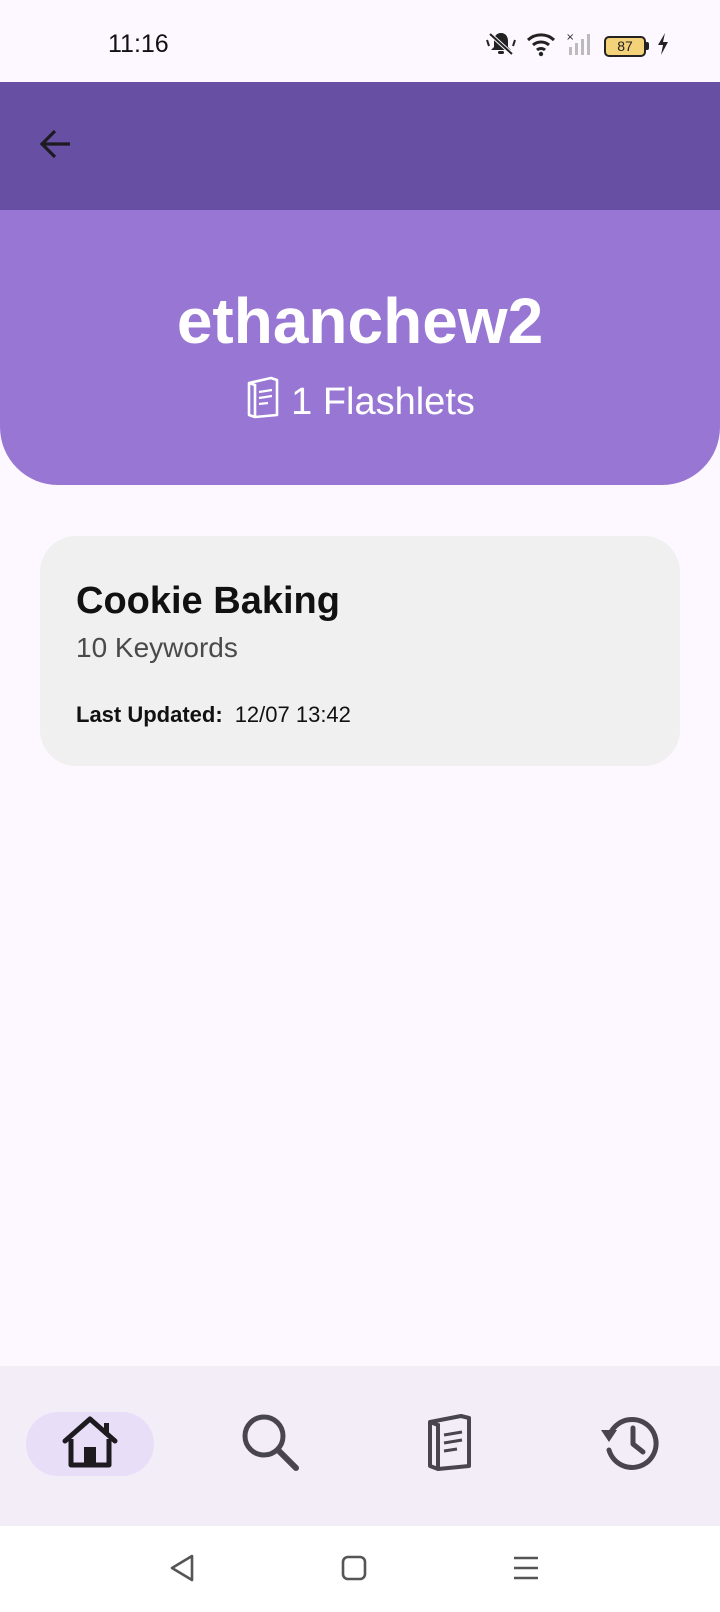  Describe the element at coordinates (541, 46) in the screenshot. I see `wifi-icon` at that location.